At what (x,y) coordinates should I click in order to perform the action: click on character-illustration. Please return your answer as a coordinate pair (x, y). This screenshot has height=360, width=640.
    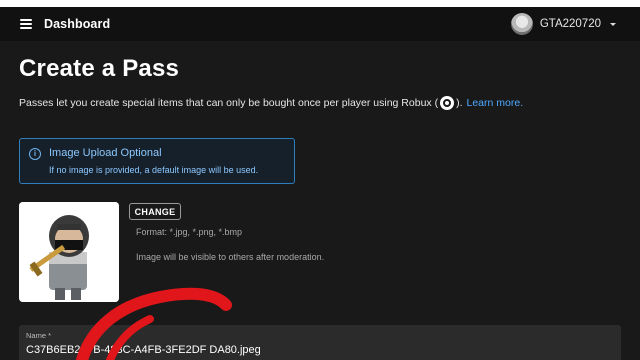
    Looking at the image, I should click on (69, 252).